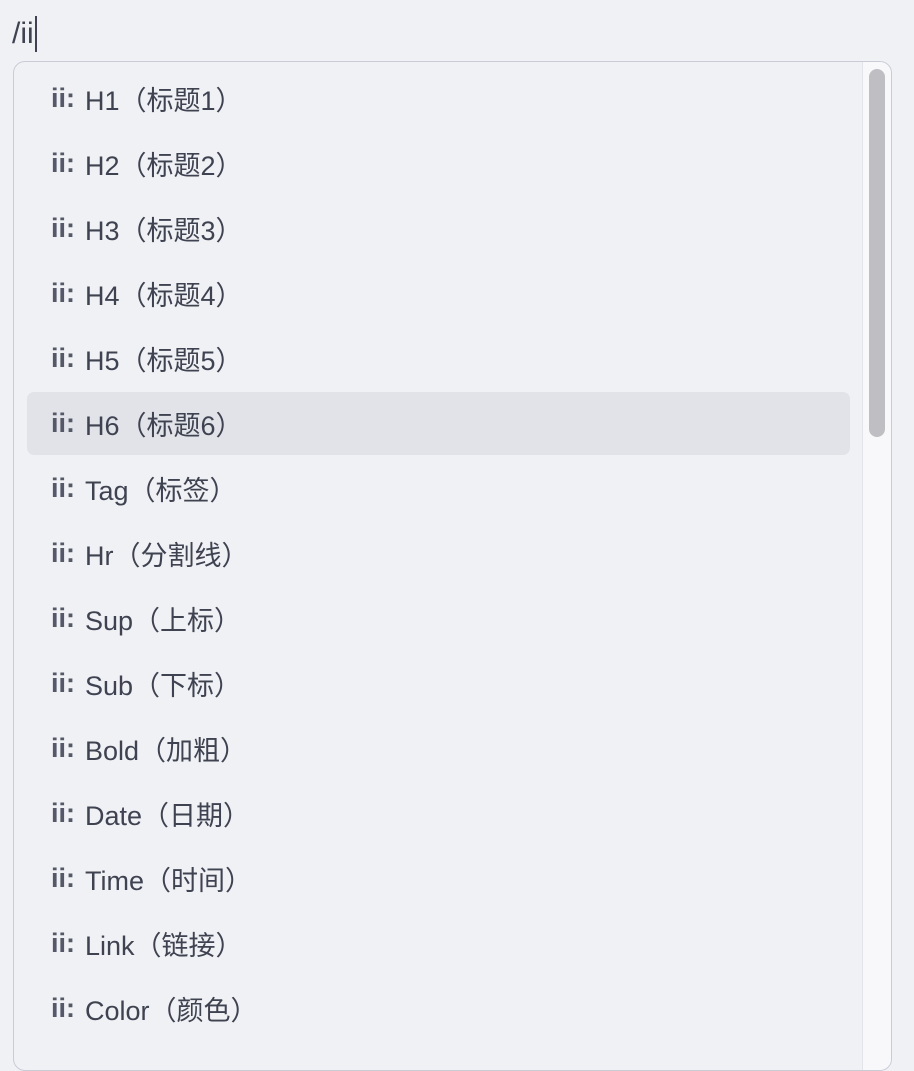 The width and height of the screenshot is (914, 1071). What do you see at coordinates (438, 683) in the screenshot?
I see `suggestion-item-sub: ii: Sub（下标）` at bounding box center [438, 683].